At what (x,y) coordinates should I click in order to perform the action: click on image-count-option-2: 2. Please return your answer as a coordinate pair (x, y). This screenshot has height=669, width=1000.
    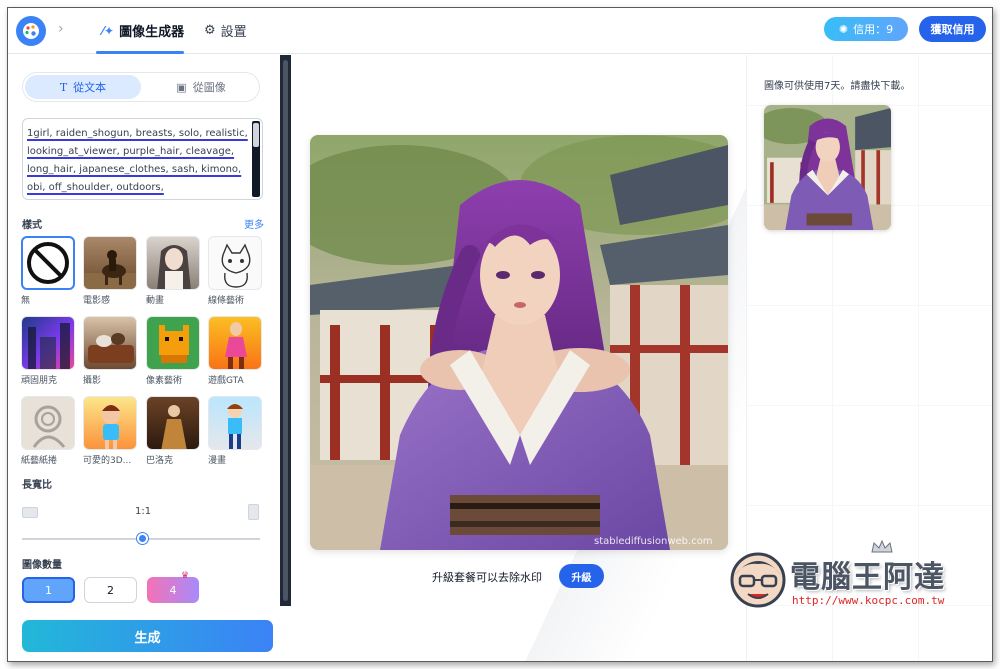
    Looking at the image, I should click on (110, 590).